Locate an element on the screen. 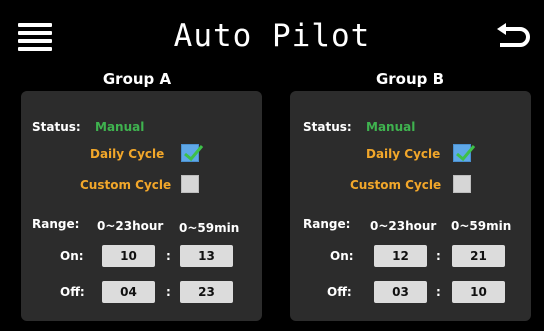  on-hour-input: 12 is located at coordinates (400, 256).